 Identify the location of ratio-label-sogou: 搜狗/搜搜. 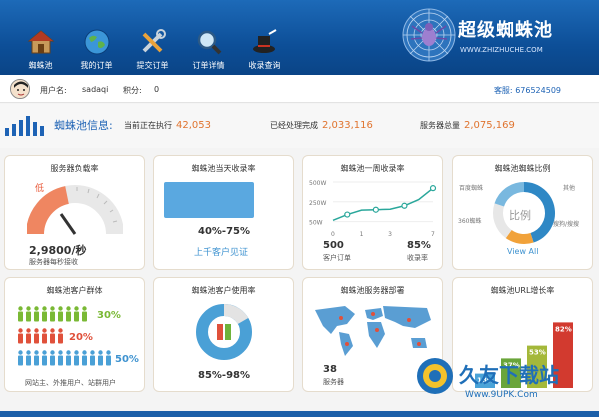
(566, 224).